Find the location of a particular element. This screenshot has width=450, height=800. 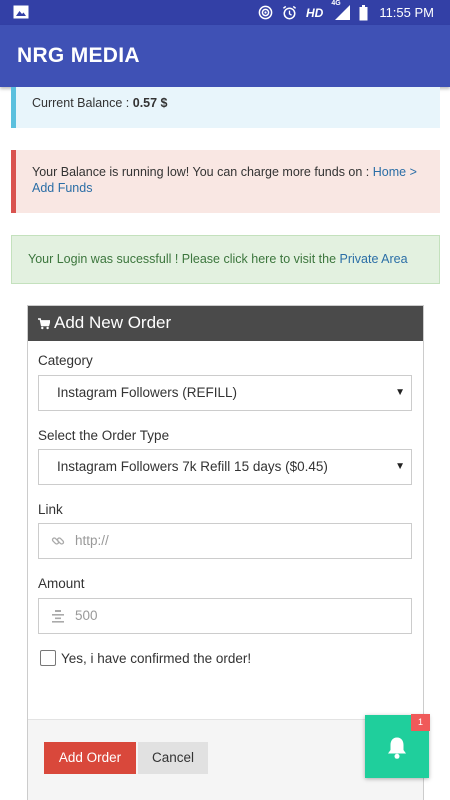

cancel-button: Cancel is located at coordinates (173, 758).